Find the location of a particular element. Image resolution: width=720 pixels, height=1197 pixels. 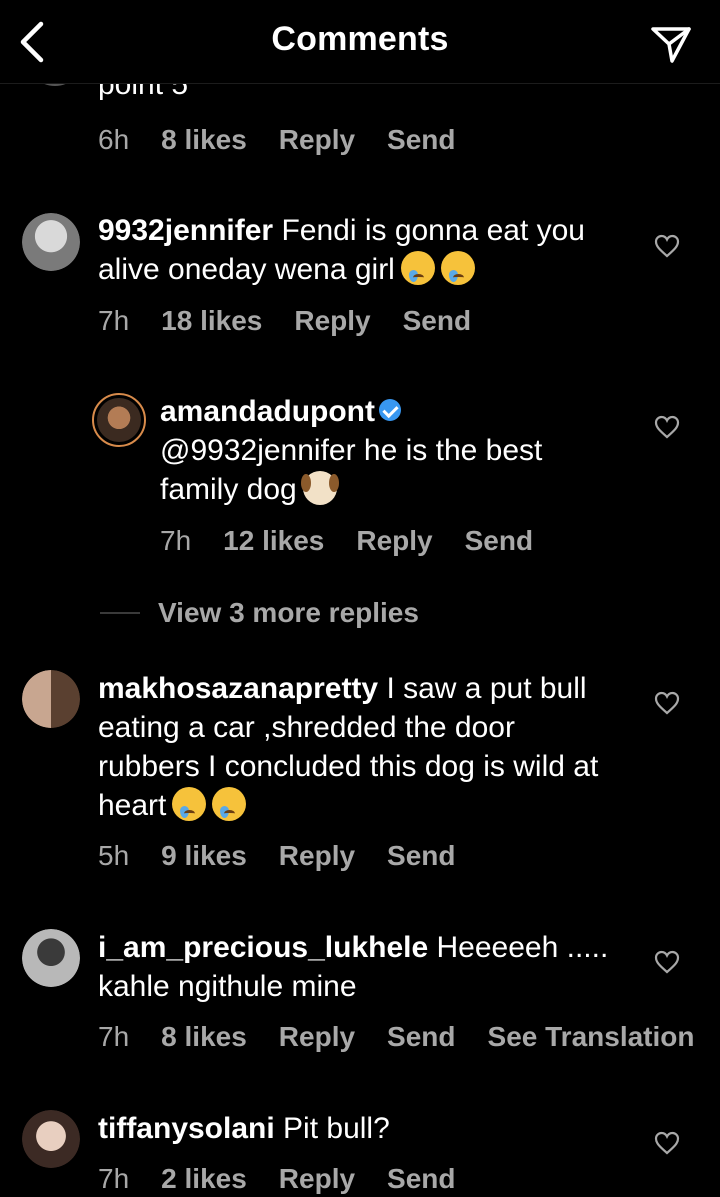

likes-count: 12 likes is located at coordinates (273, 541).